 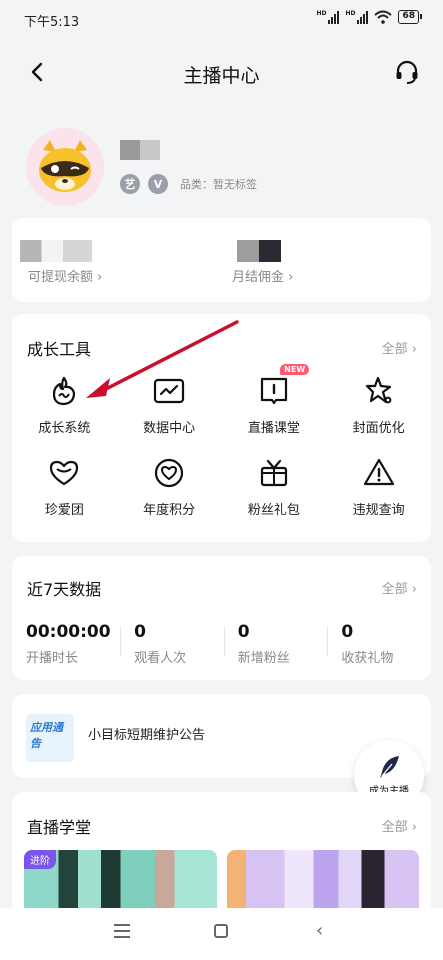 I want to click on tool-label: 珍爱团, so click(x=64, y=510).